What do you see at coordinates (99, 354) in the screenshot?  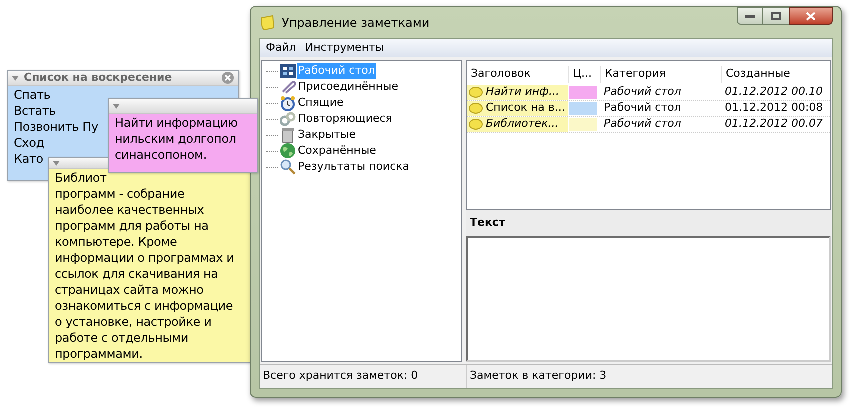 I see `note-line: программами.` at bounding box center [99, 354].